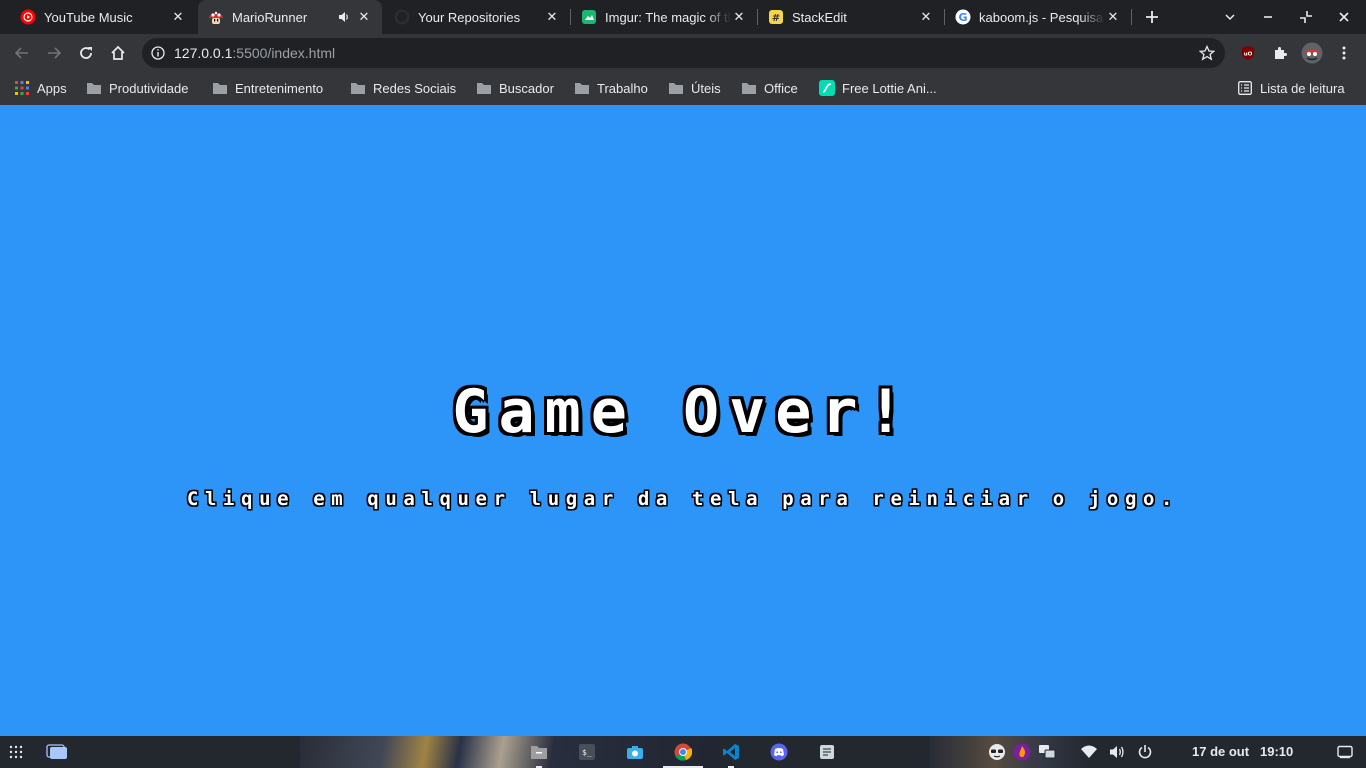 This screenshot has width=1366, height=768. I want to click on arrow-left-icon, so click(21, 53).